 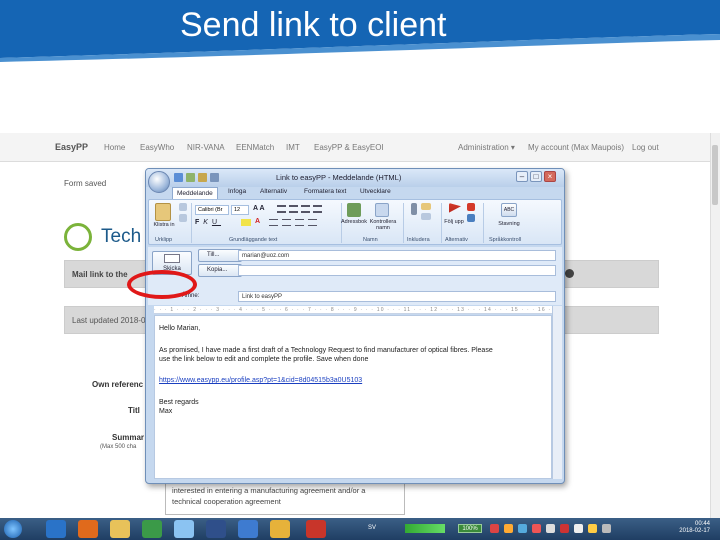 What do you see at coordinates (312, 222) in the screenshot?
I see `justify-icon` at bounding box center [312, 222].